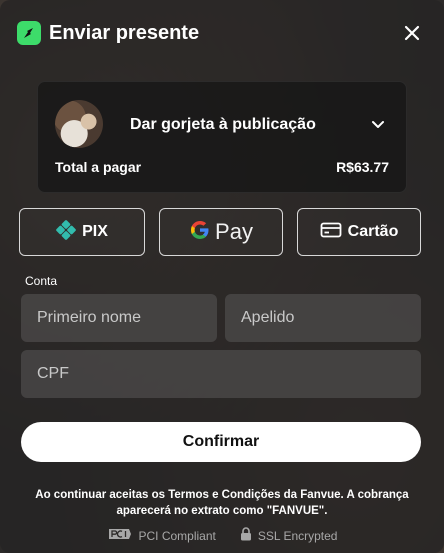  Describe the element at coordinates (297, 535) in the screenshot. I see `ssl-label: SSL Encrypted` at that location.